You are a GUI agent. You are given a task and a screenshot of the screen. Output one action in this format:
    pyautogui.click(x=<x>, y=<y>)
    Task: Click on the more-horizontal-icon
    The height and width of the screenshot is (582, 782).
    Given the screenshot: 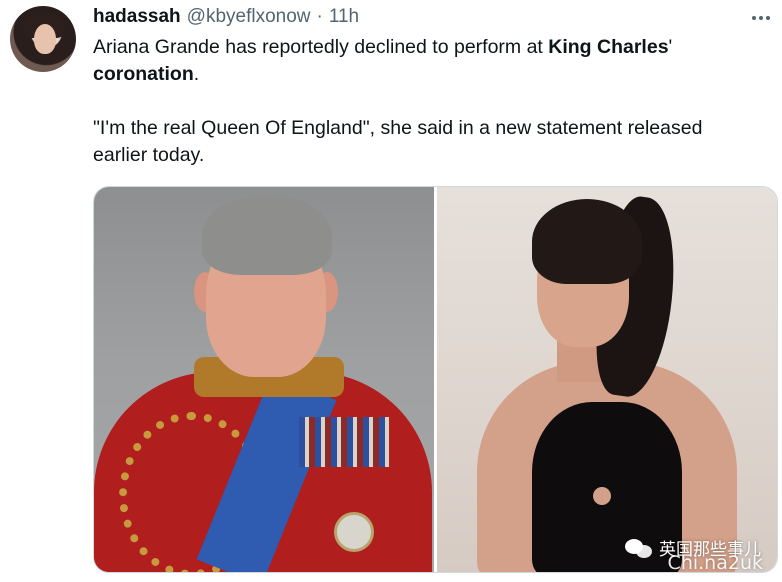 What is the action you would take?
    pyautogui.click(x=761, y=18)
    